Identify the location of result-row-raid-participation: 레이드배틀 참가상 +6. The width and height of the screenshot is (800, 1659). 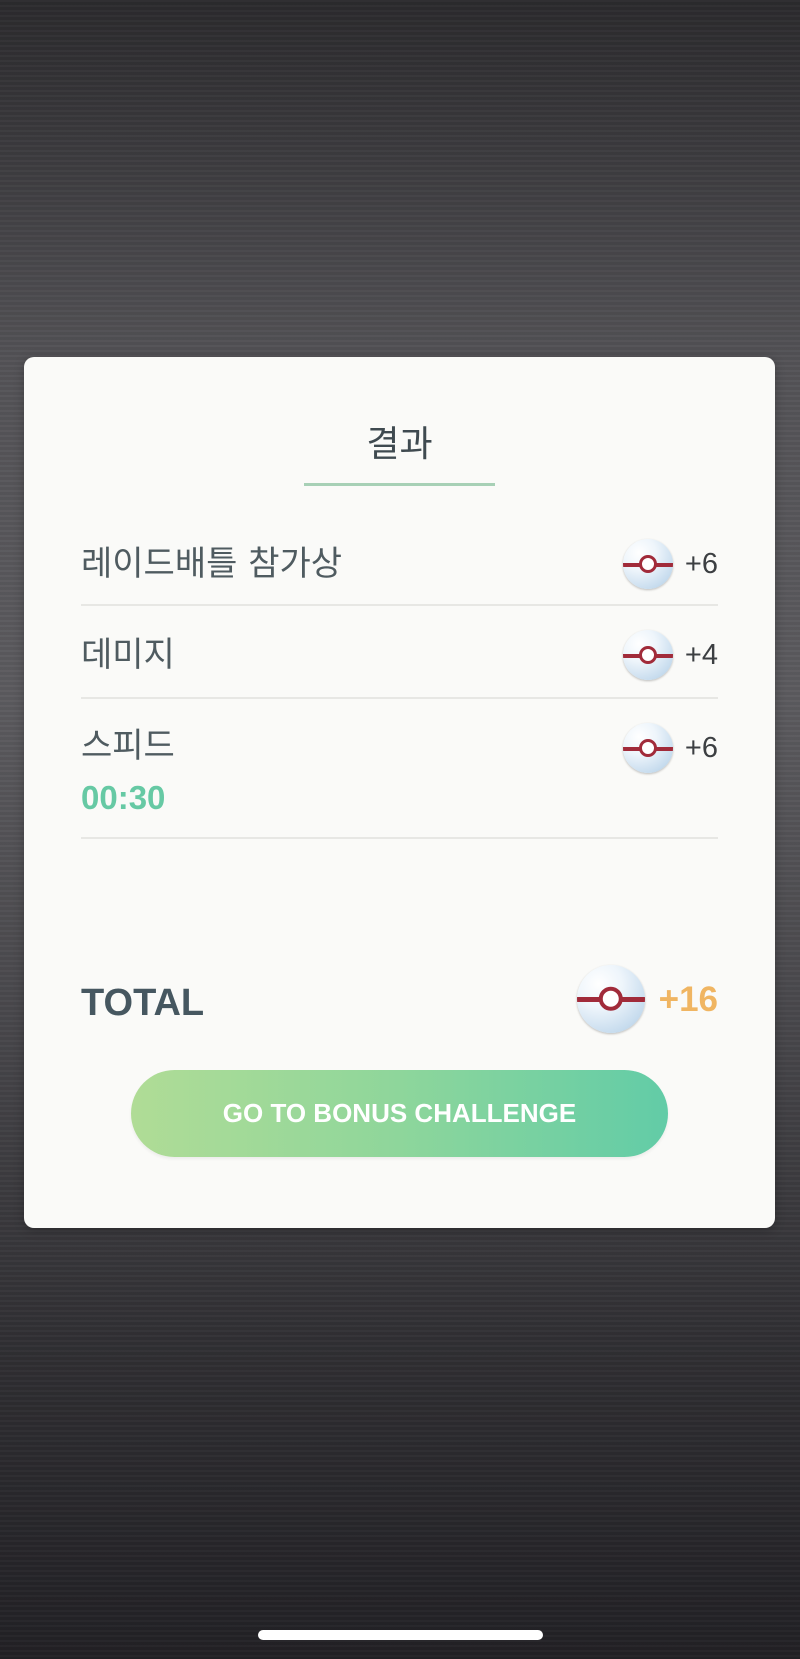
(399, 562).